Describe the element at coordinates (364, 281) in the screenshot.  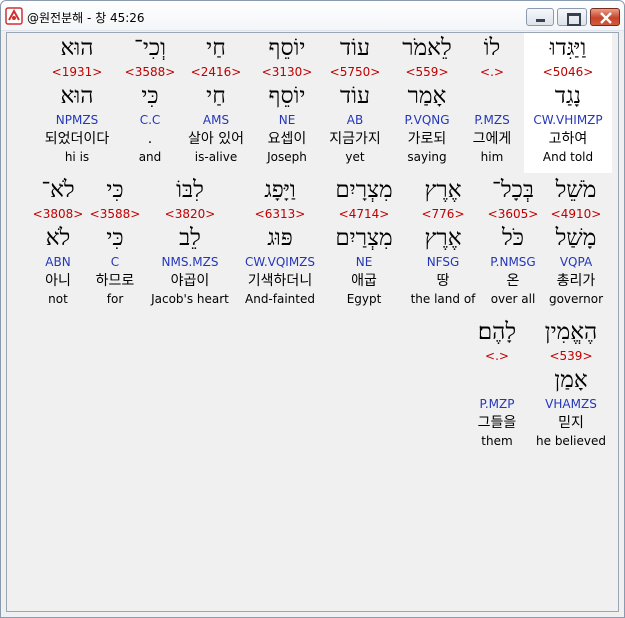
I see `korean-gloss: 애굽` at that location.